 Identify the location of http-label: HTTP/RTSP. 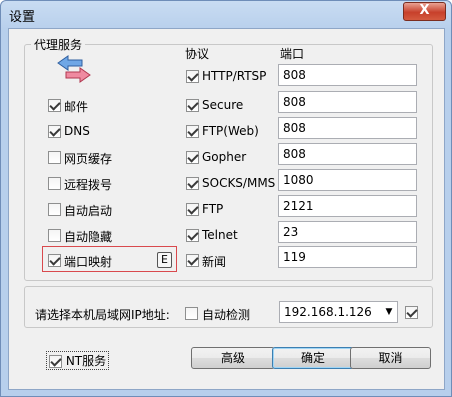
(234, 76).